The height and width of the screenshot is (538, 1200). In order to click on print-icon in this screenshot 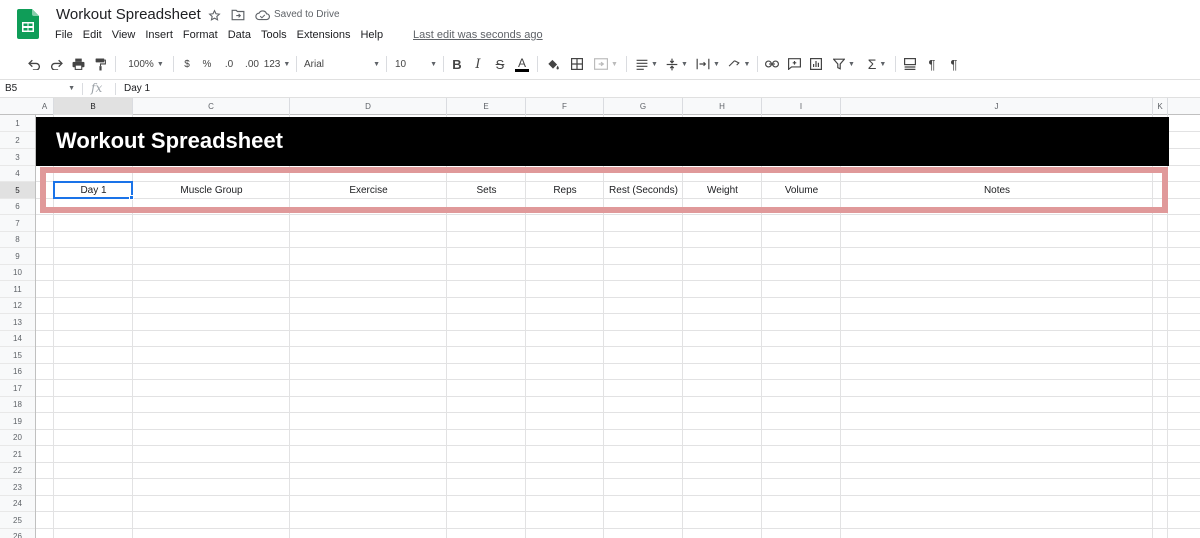, I will do `click(78, 64)`.